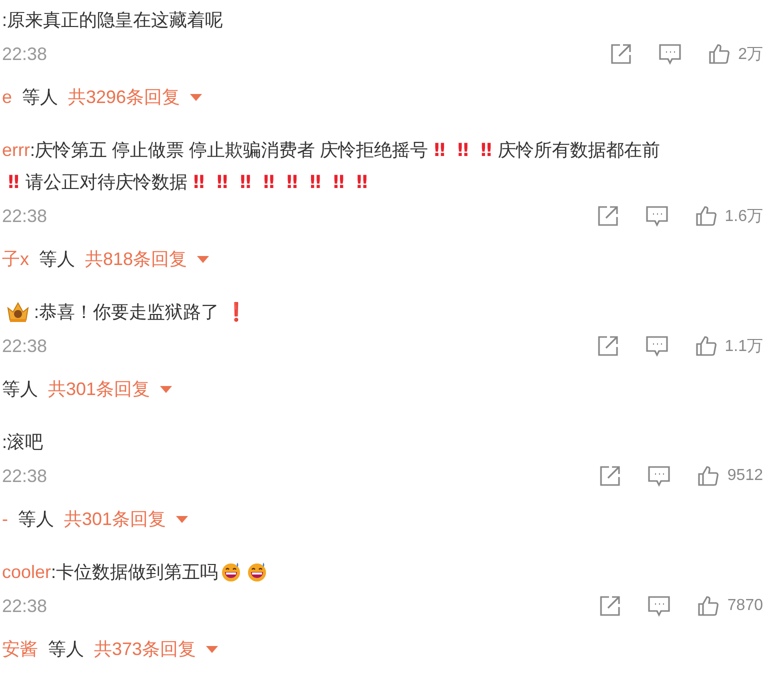 This screenshot has height=675, width=773. I want to click on reply-count-link: 共373条回复, so click(145, 649).